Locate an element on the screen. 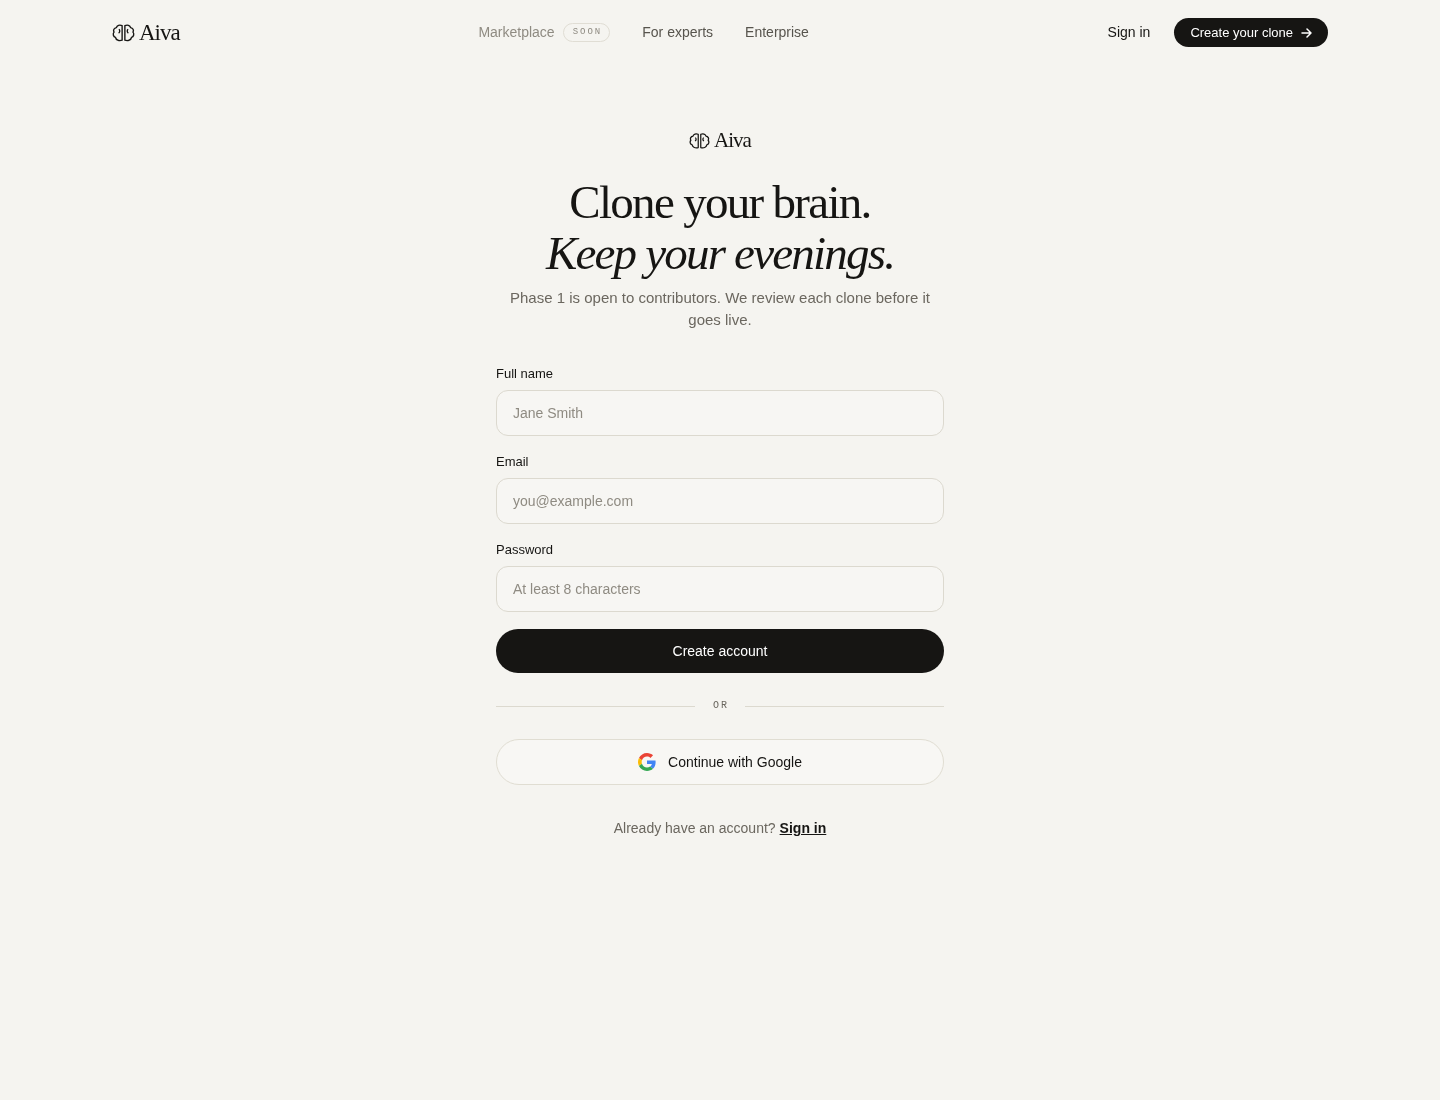 The height and width of the screenshot is (1100, 1440). field-label: Full name is located at coordinates (525, 374).